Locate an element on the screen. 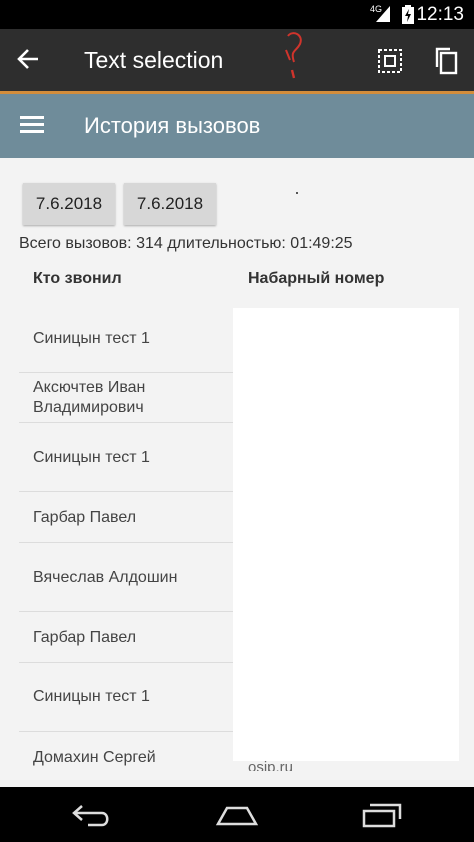  app-bar: История вызовов is located at coordinates (237, 126).